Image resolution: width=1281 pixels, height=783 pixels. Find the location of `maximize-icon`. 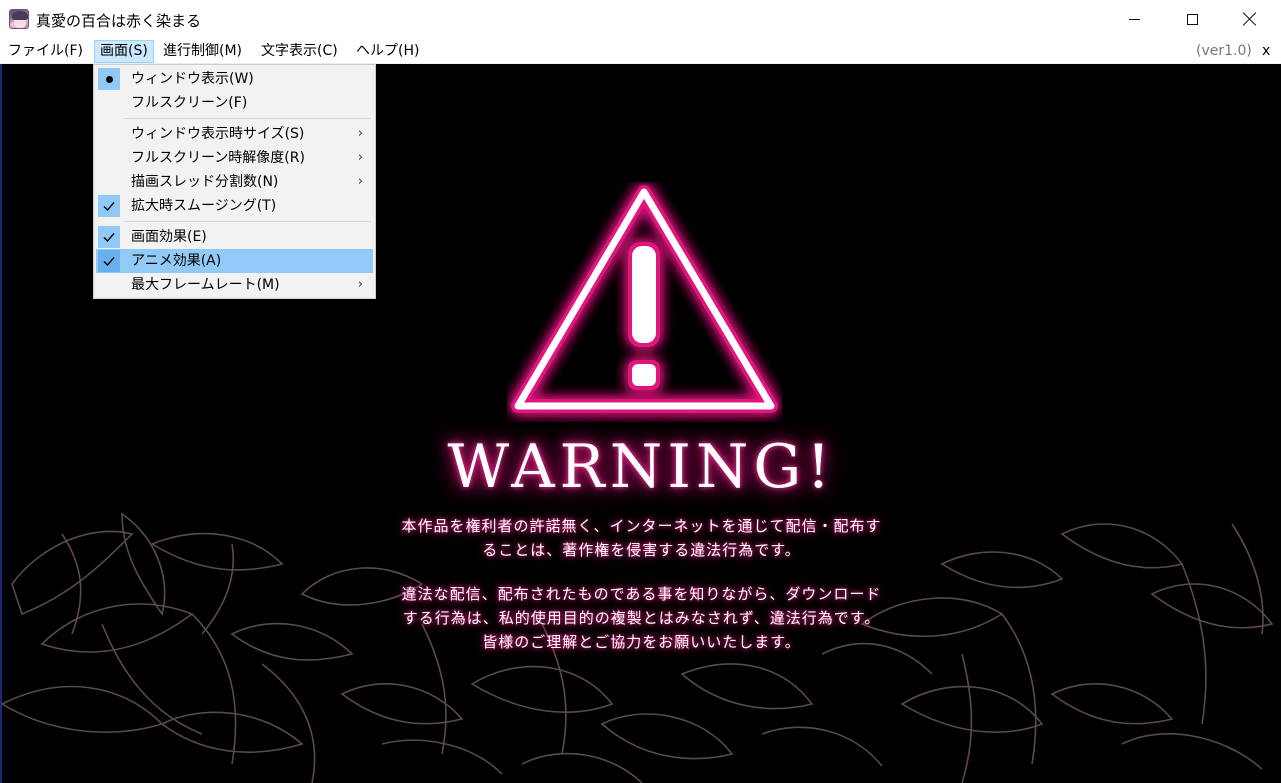

maximize-icon is located at coordinates (1192, 19).